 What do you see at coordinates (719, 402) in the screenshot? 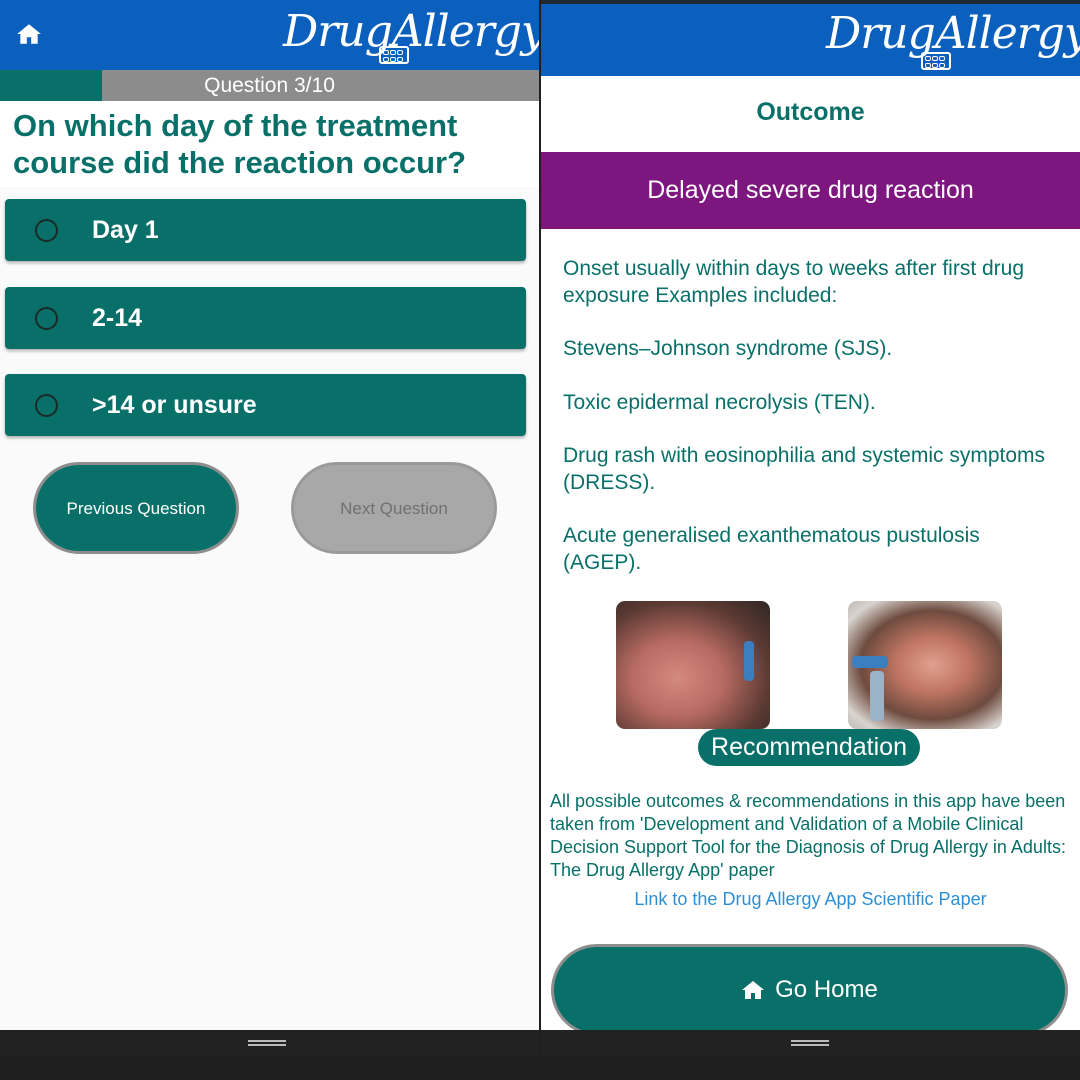
I see `outcome-example-ten: Toxic epidermal necrolysis (TEN).` at bounding box center [719, 402].